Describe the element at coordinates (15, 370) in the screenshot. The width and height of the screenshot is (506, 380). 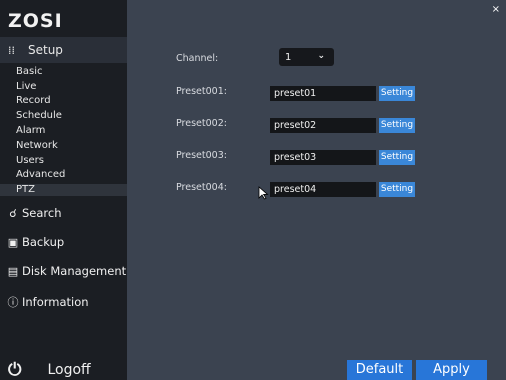
I see `power-icon: ⏻` at that location.